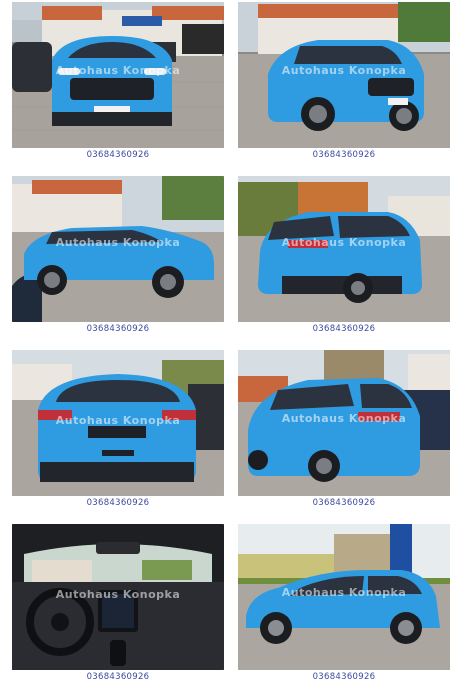 This screenshot has height=682, width=452. I want to click on photo-thumbnail-rear-left, so click(344, 423).